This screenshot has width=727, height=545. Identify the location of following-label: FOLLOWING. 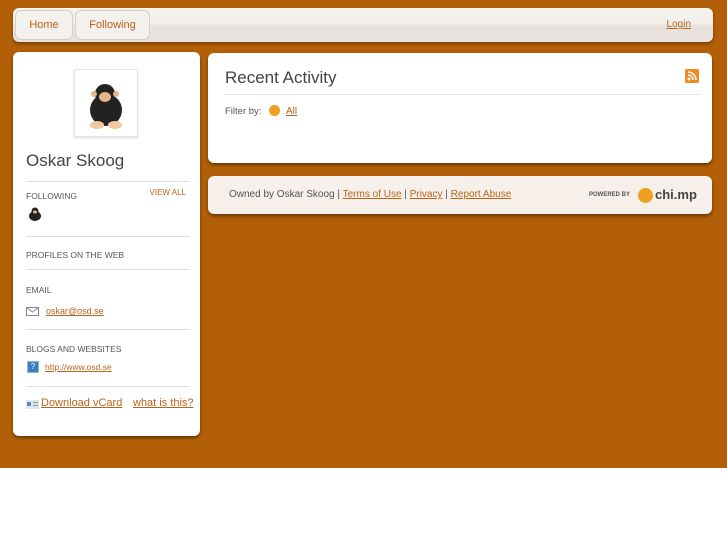
(52, 196).